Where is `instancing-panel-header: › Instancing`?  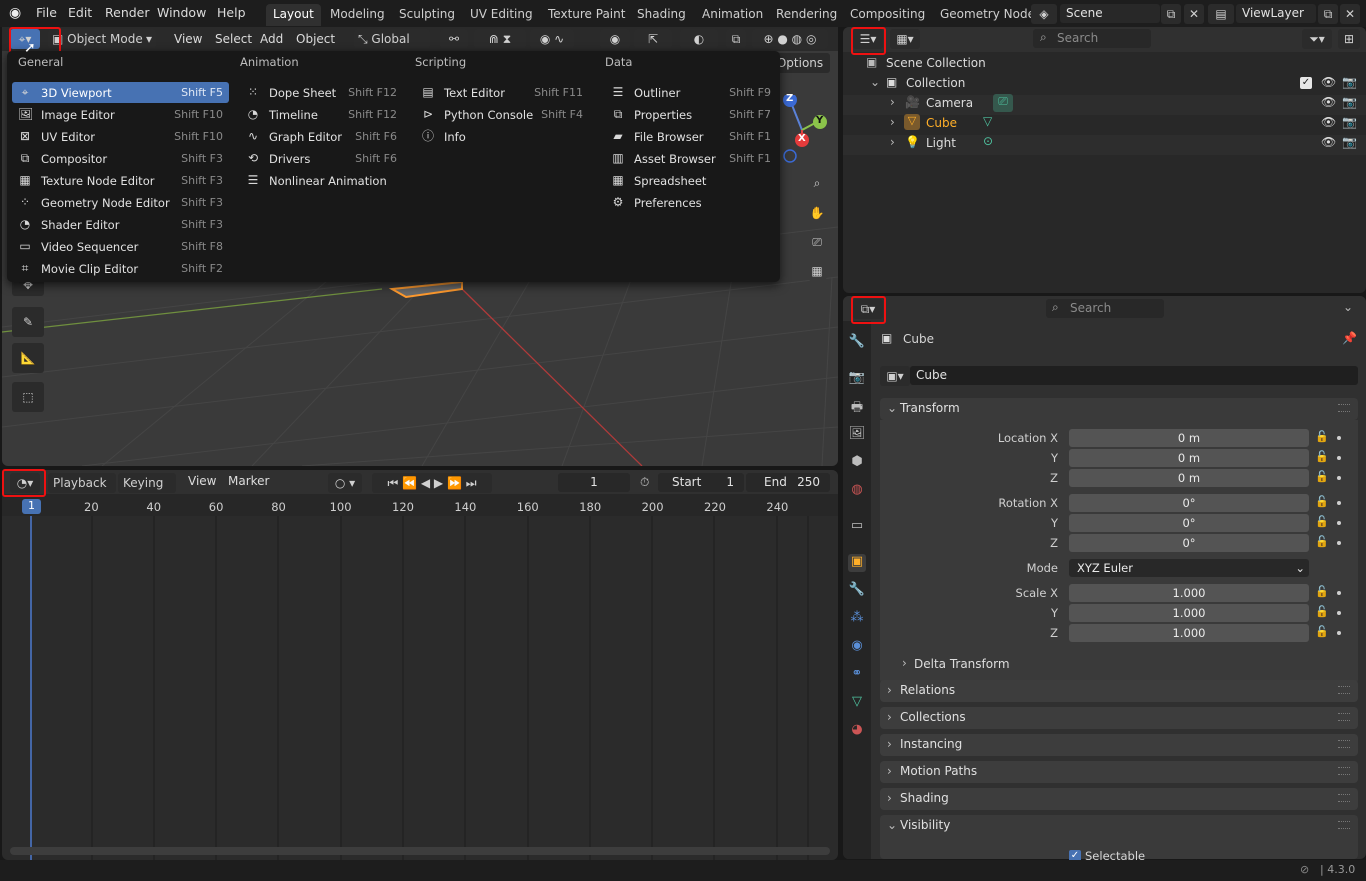
instancing-panel-header: › Instancing is located at coordinates (1119, 745).